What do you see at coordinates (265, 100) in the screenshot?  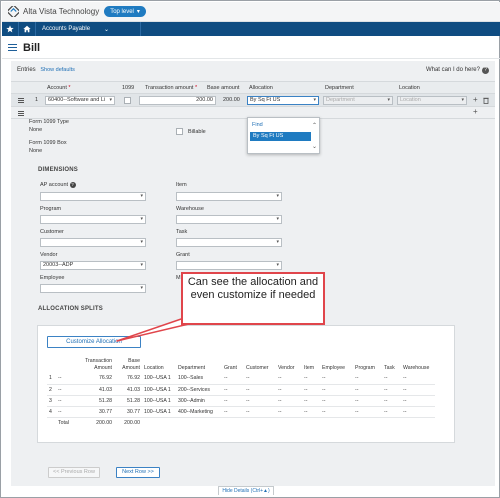 I see `allocation-value: By Sq Ft US` at bounding box center [265, 100].